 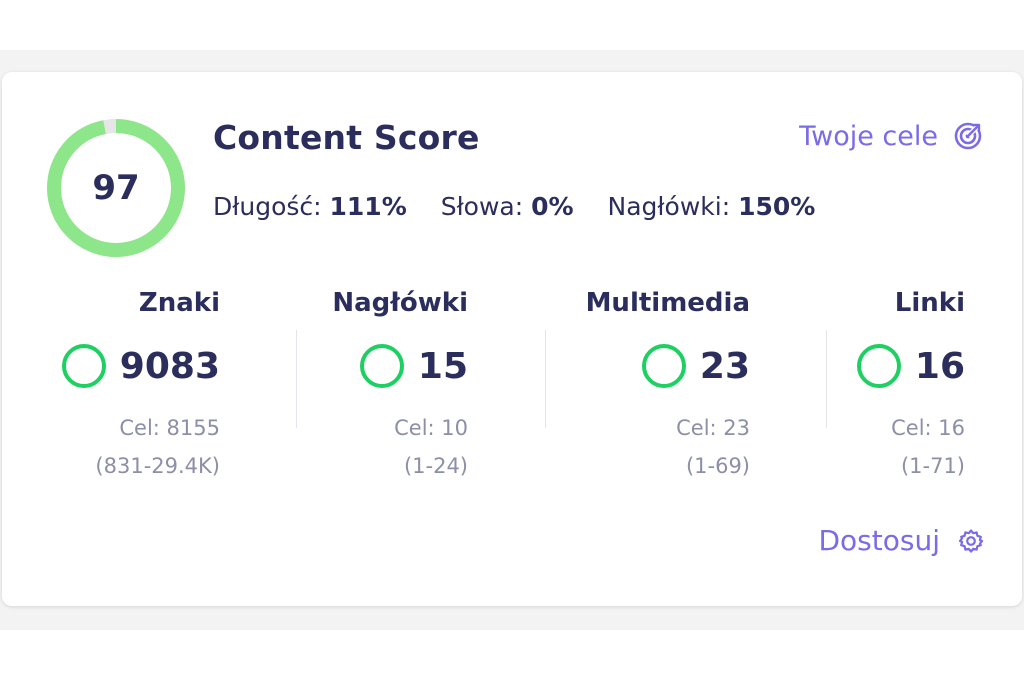 I want to click on stat-target: Cel: 16, so click(x=928, y=428).